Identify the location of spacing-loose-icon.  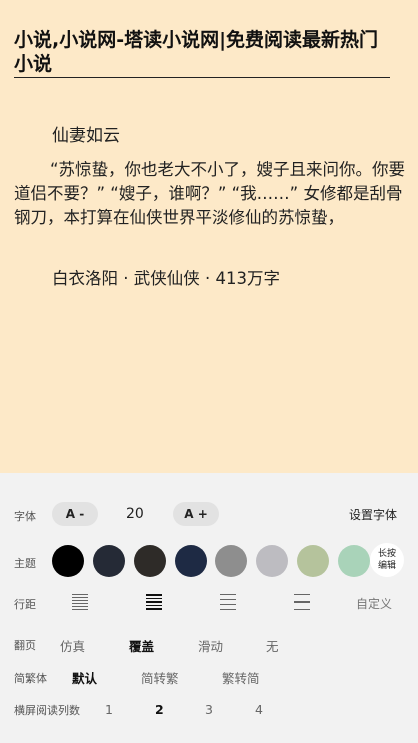
(228, 602).